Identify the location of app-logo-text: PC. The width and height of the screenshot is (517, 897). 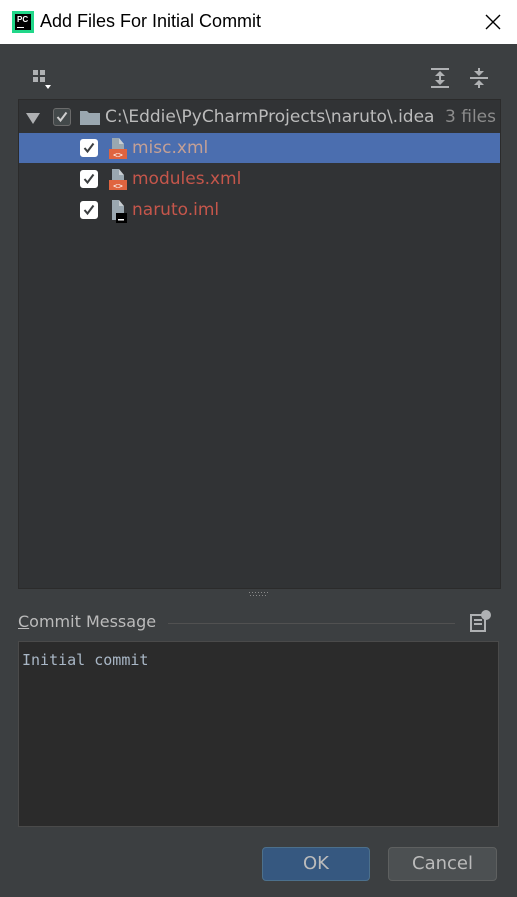
(23, 19).